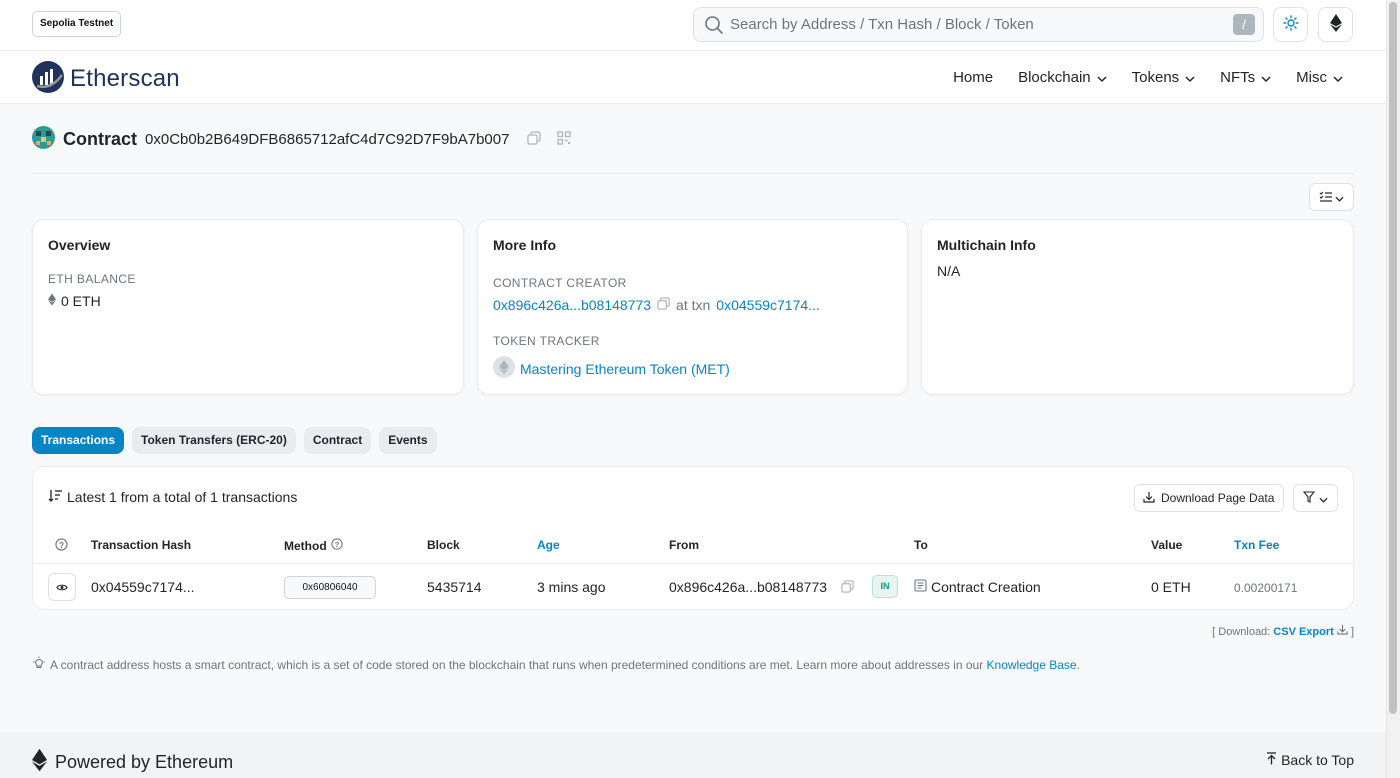  I want to click on powered-by: Powered by Ethereum, so click(132, 762).